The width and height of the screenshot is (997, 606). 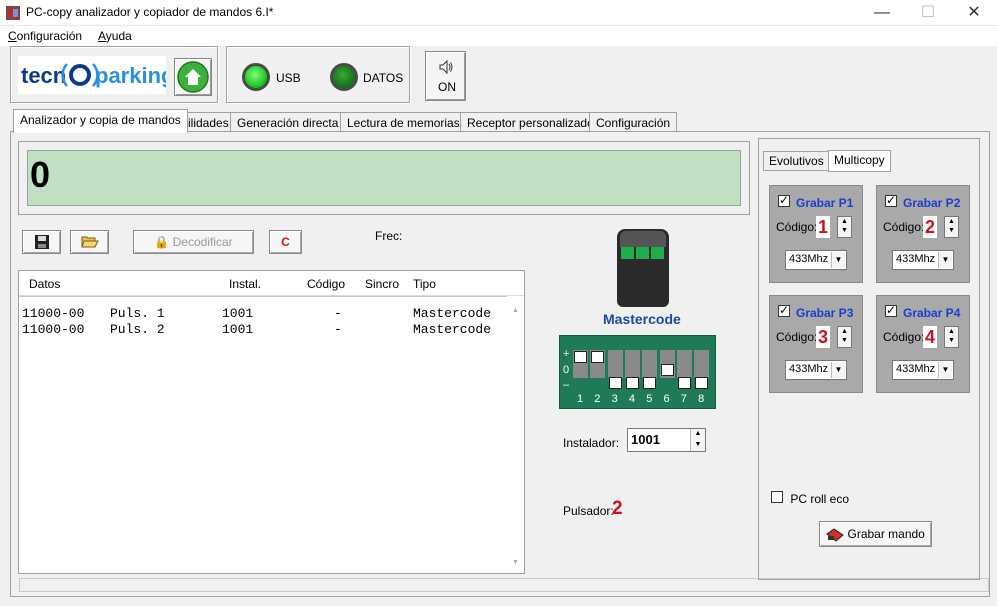 I want to click on tab-lectura-memorias: Lectura de memorias, so click(x=403, y=122).